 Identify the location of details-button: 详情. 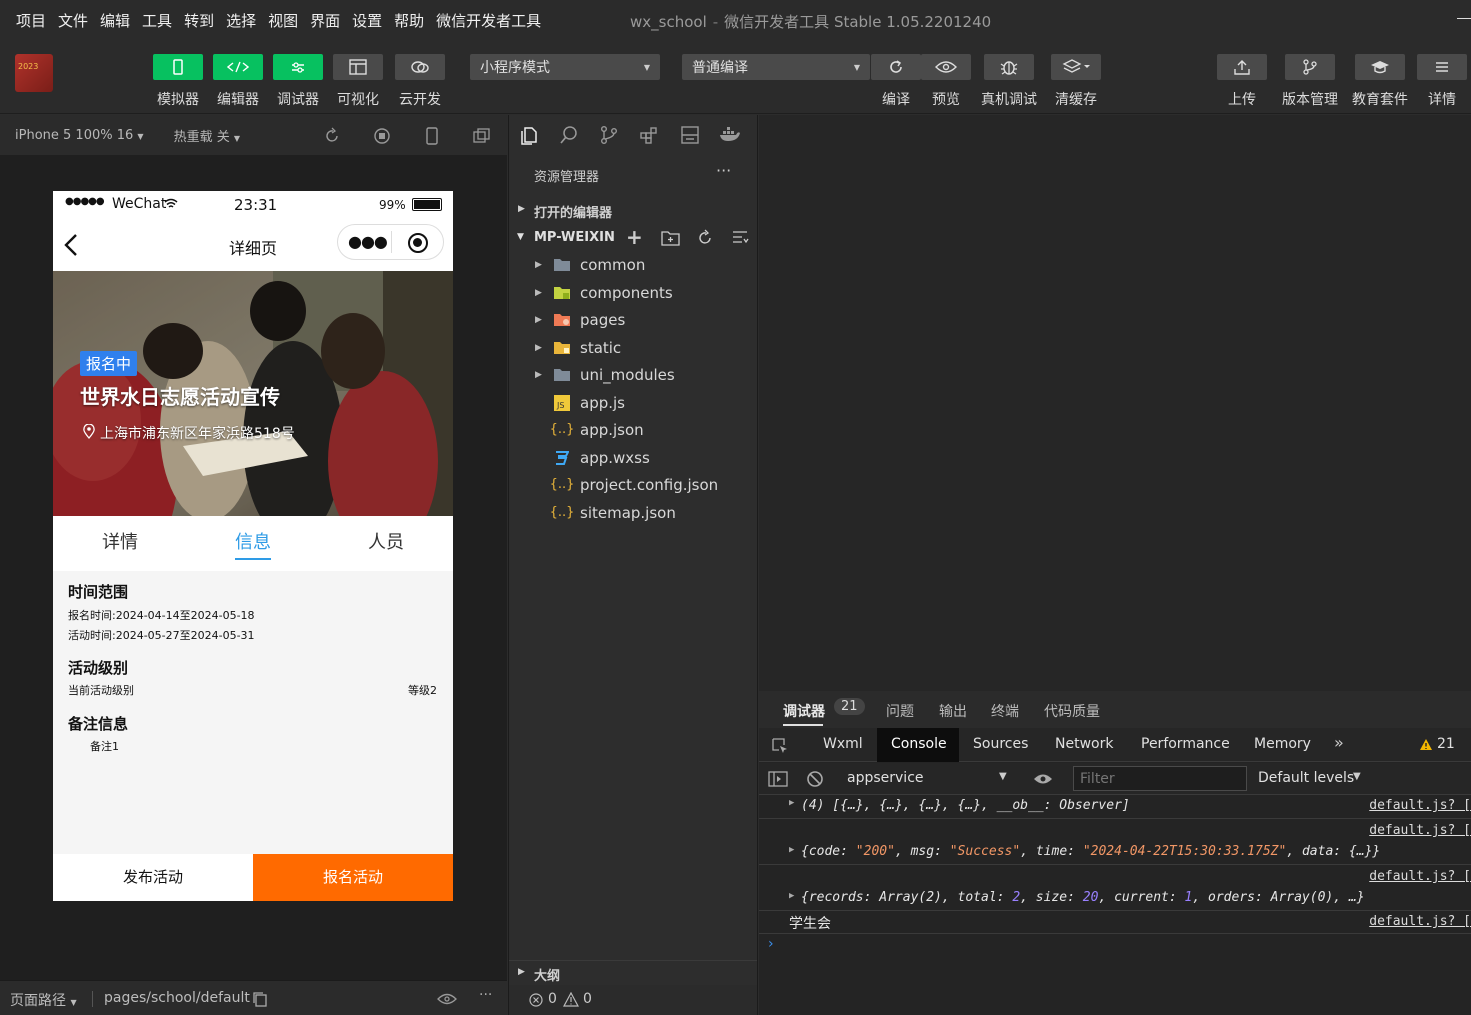
(1442, 81).